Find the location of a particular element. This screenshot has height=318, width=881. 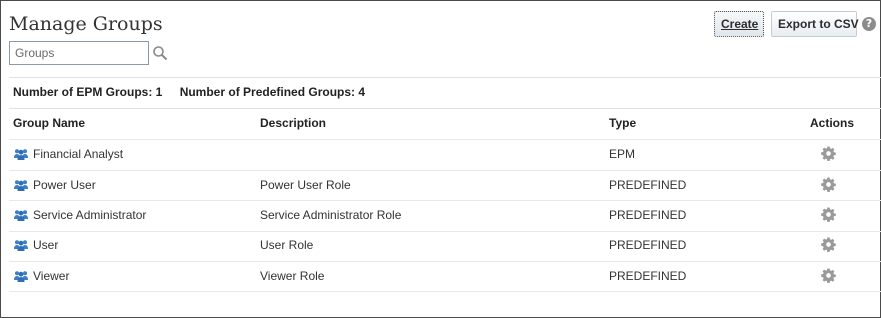

search-icon is located at coordinates (160, 53).